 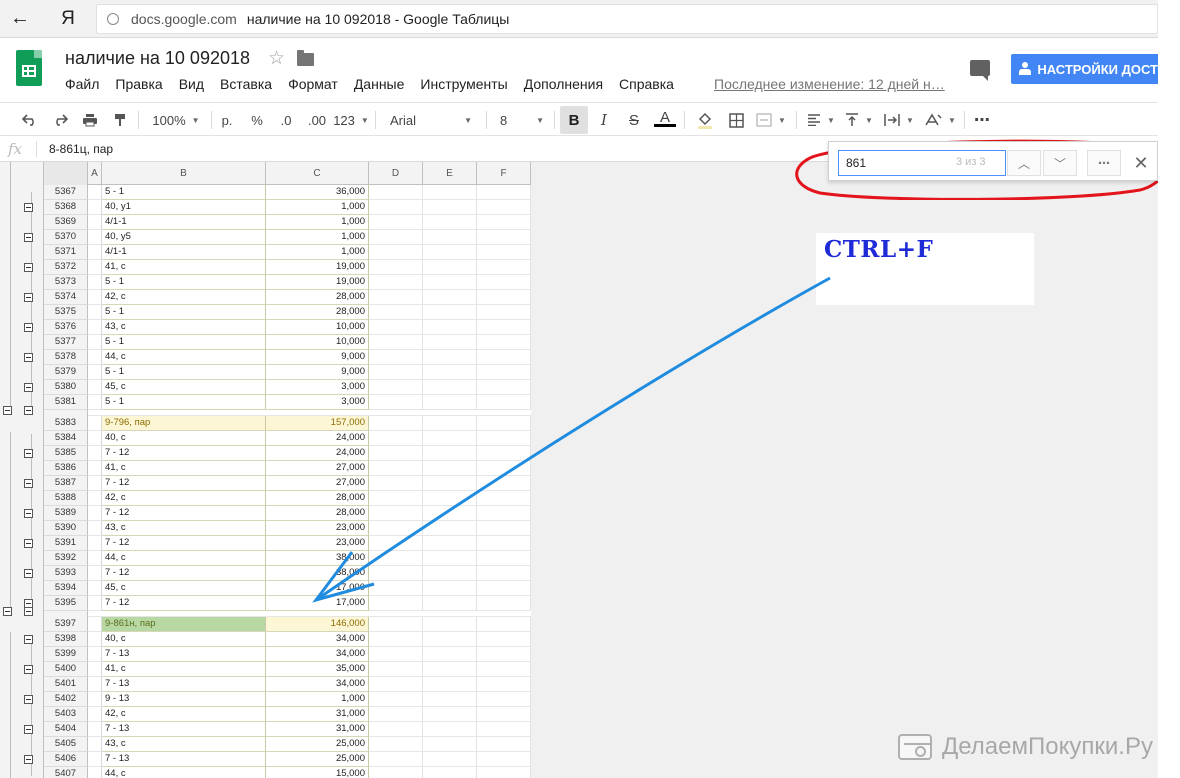 What do you see at coordinates (317, 603) in the screenshot?
I see `cell-c: 17,000` at bounding box center [317, 603].